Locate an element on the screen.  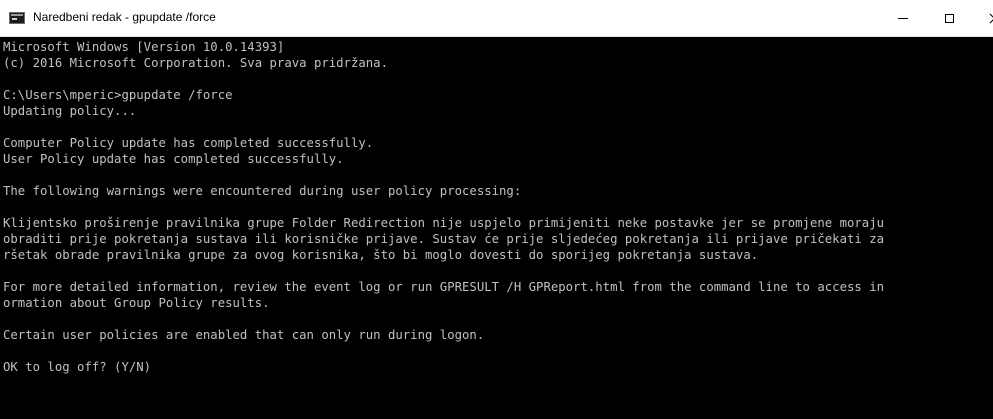
minimize-button is located at coordinates (903, 18).